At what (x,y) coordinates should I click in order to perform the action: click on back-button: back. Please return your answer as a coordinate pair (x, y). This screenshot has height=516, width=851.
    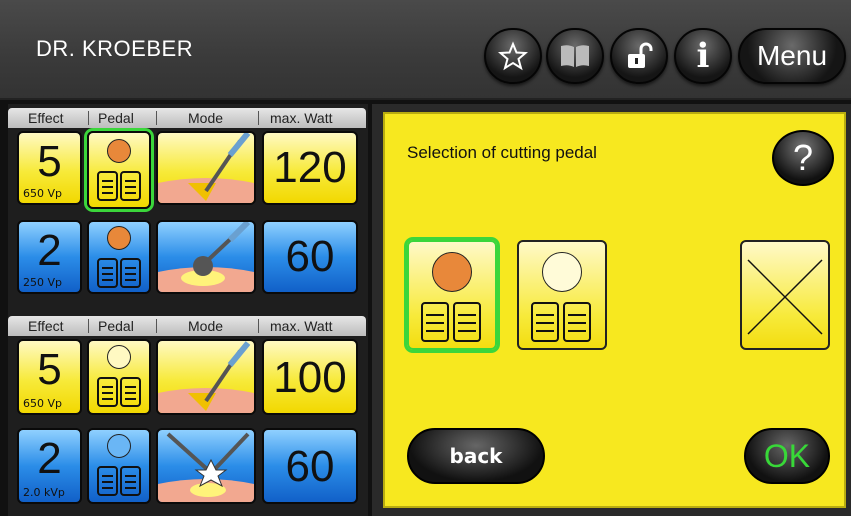
    Looking at the image, I should click on (476, 456).